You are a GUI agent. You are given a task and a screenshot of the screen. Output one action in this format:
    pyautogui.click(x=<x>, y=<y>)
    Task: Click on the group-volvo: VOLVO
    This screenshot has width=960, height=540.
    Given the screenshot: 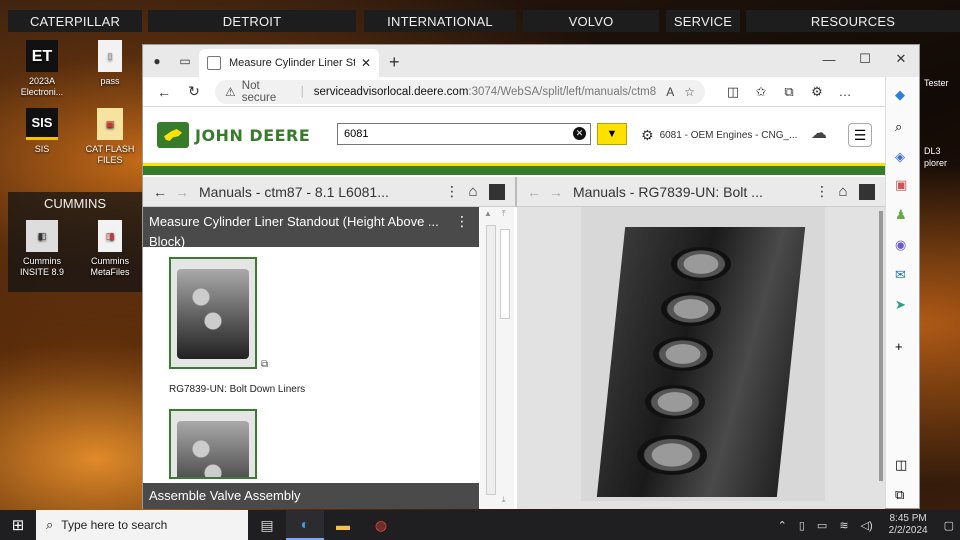 What is the action you would take?
    pyautogui.click(x=591, y=21)
    